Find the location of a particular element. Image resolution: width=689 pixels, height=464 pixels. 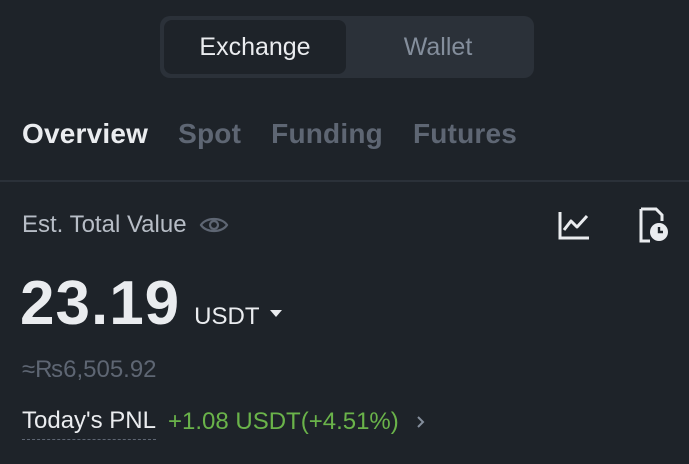

balance-row: 23.19 USDT is located at coordinates (151, 303).